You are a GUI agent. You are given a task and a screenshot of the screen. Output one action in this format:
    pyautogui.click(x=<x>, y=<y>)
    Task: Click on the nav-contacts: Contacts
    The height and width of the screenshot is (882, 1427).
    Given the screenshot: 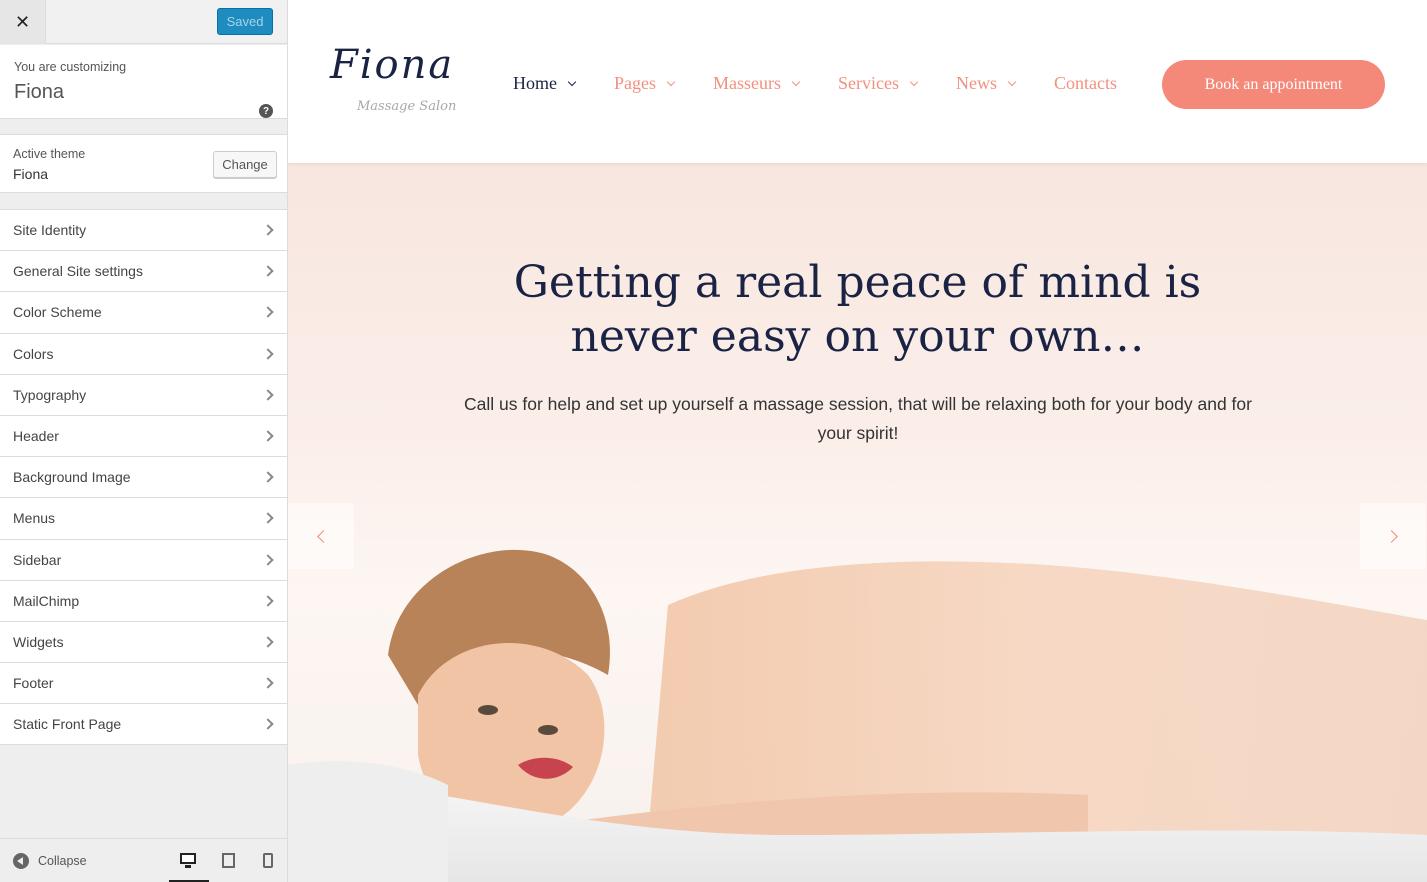 What is the action you would take?
    pyautogui.click(x=1085, y=83)
    